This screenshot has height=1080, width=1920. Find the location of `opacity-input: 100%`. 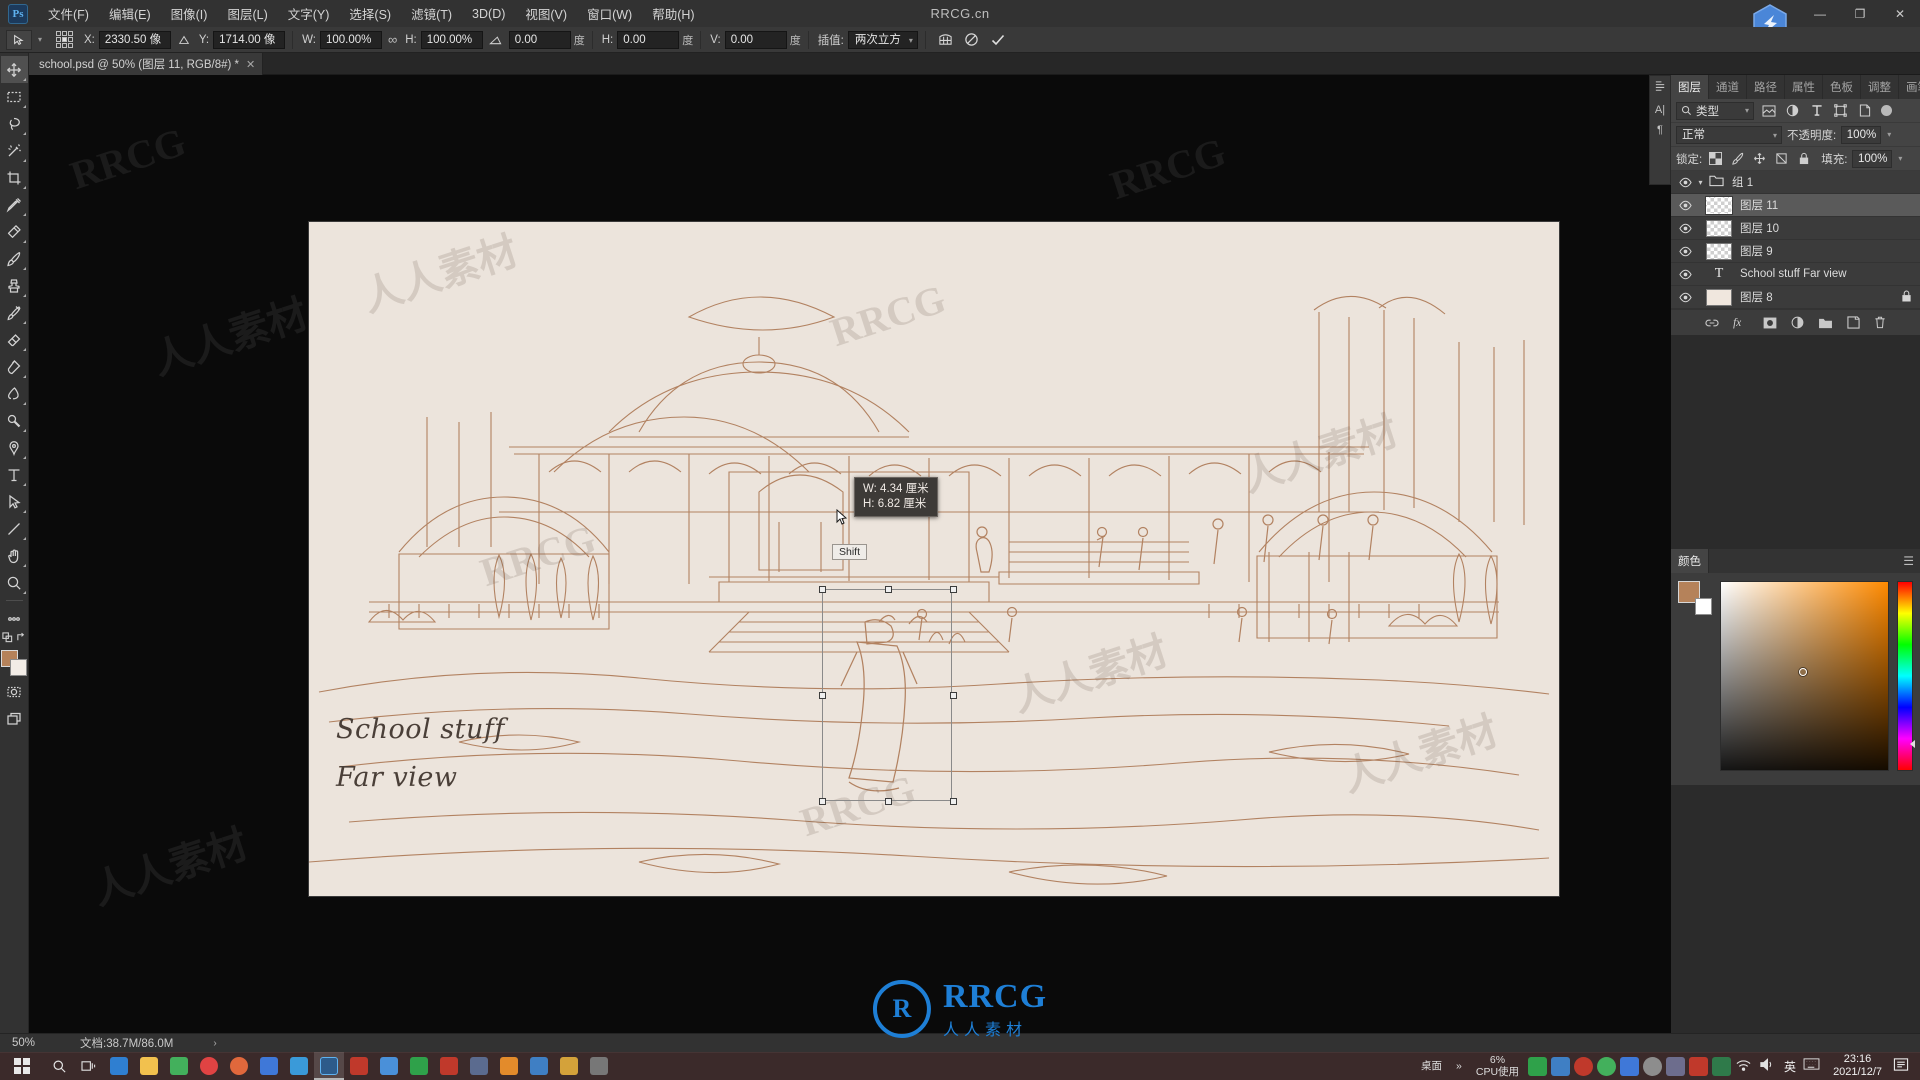

opacity-input: 100% is located at coordinates (1861, 134).